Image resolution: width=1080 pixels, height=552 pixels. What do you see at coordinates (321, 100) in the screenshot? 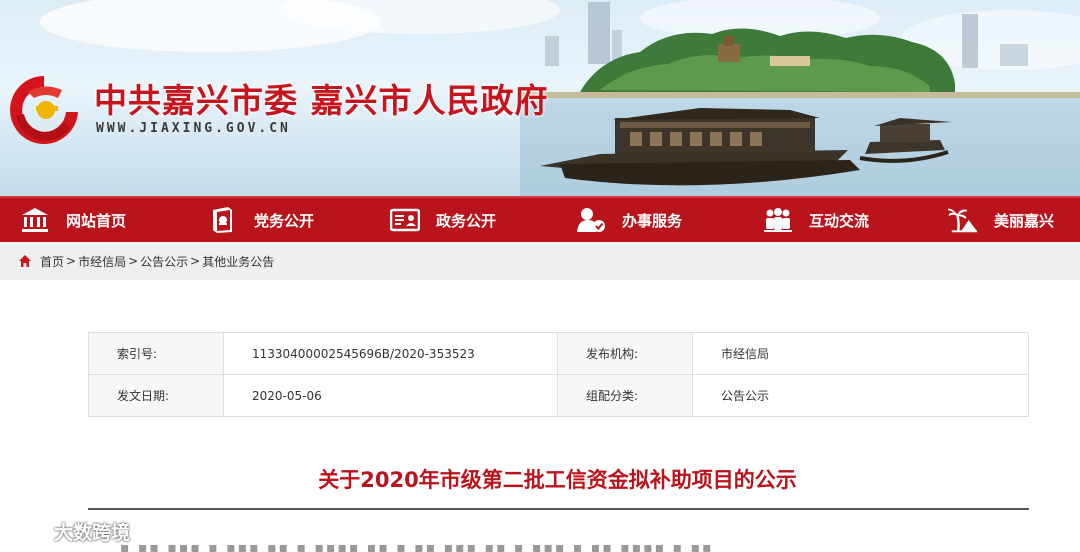
I see `site-title: 中共嘉兴市委 嘉兴市人民政府` at bounding box center [321, 100].